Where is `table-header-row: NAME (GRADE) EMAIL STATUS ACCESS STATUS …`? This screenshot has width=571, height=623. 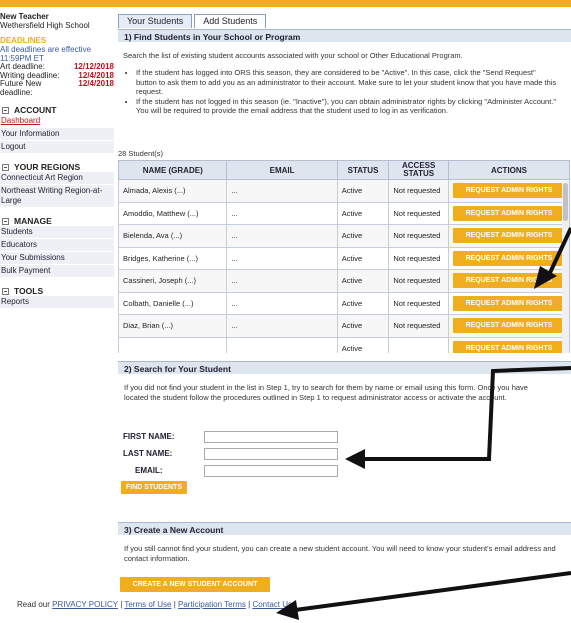 table-header-row: NAME (GRADE) EMAIL STATUS ACCESS STATUS … is located at coordinates (344, 170).